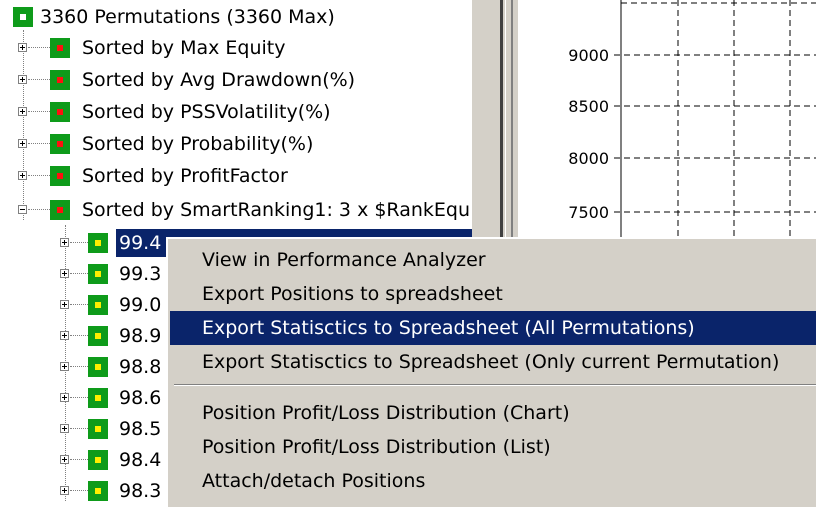  Describe the element at coordinates (140, 274) in the screenshot. I see `tree-permutation-label: 99.3` at that location.